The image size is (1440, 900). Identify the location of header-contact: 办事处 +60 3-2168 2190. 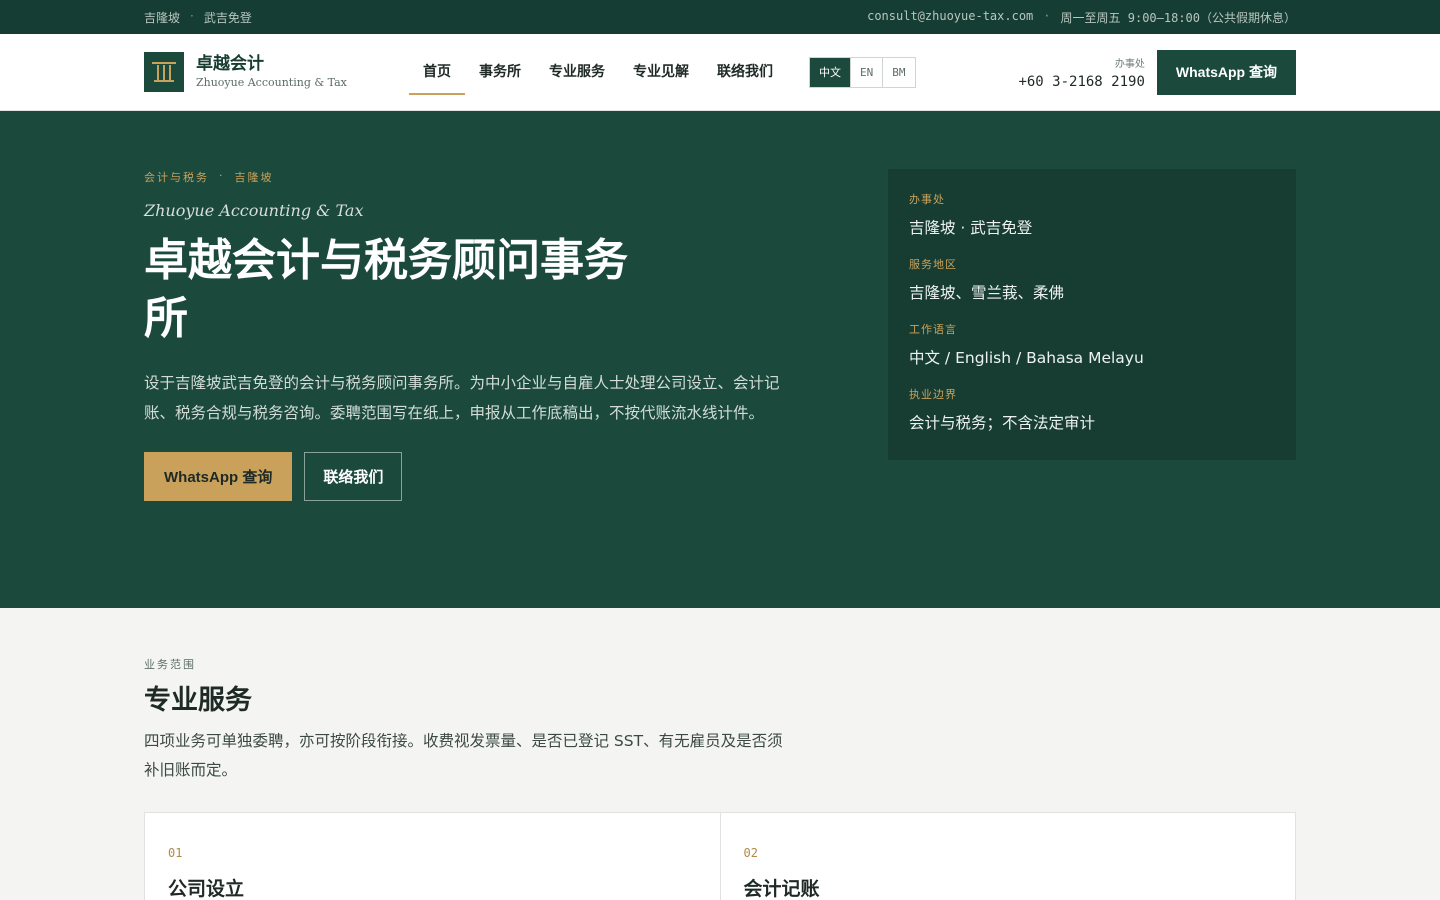
(1081, 72).